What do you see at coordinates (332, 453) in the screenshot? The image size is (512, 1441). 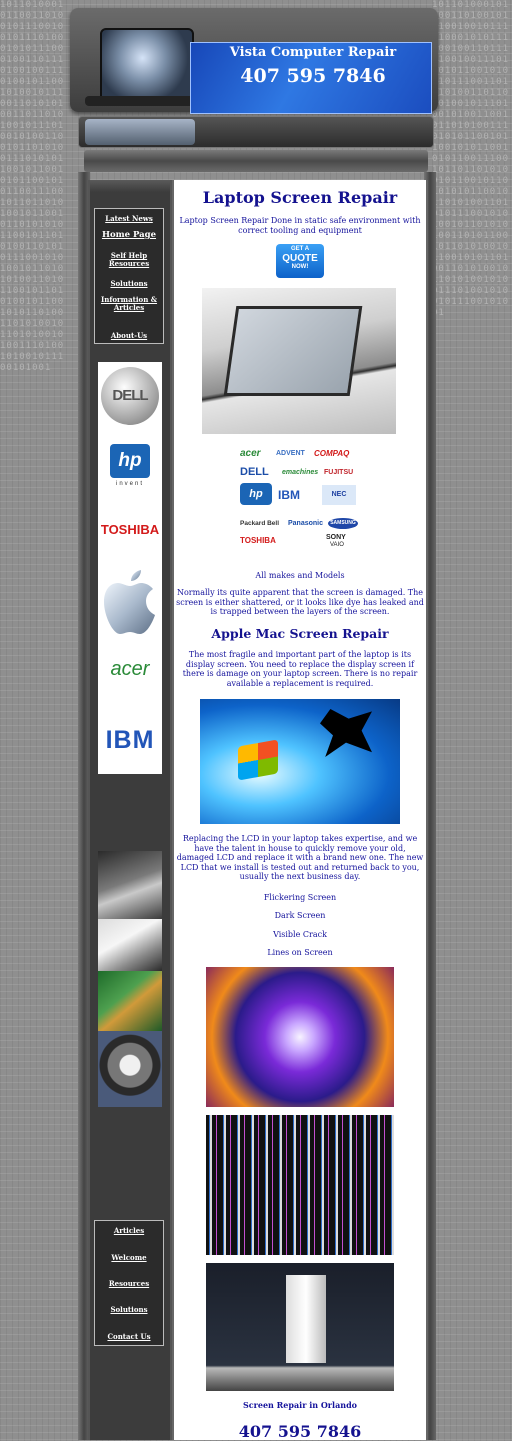 I see `brand-compaq: COMPAQ` at bounding box center [332, 453].